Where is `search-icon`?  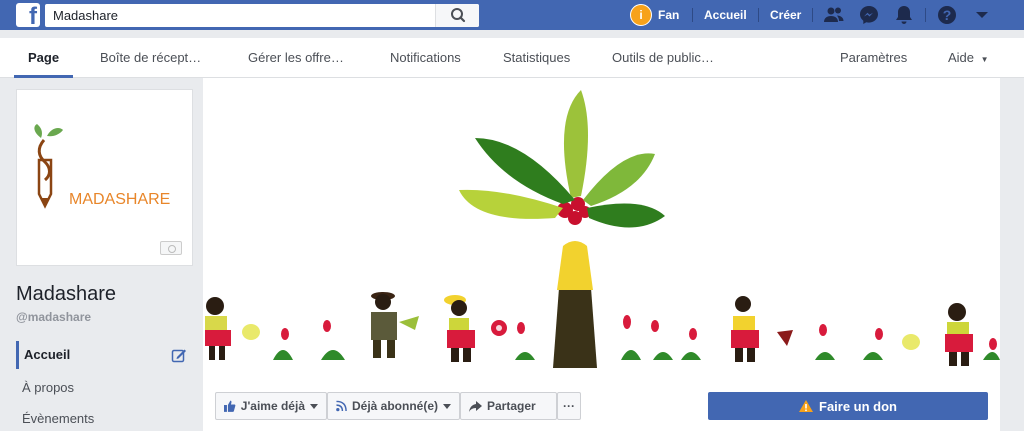
search-icon is located at coordinates (458, 15).